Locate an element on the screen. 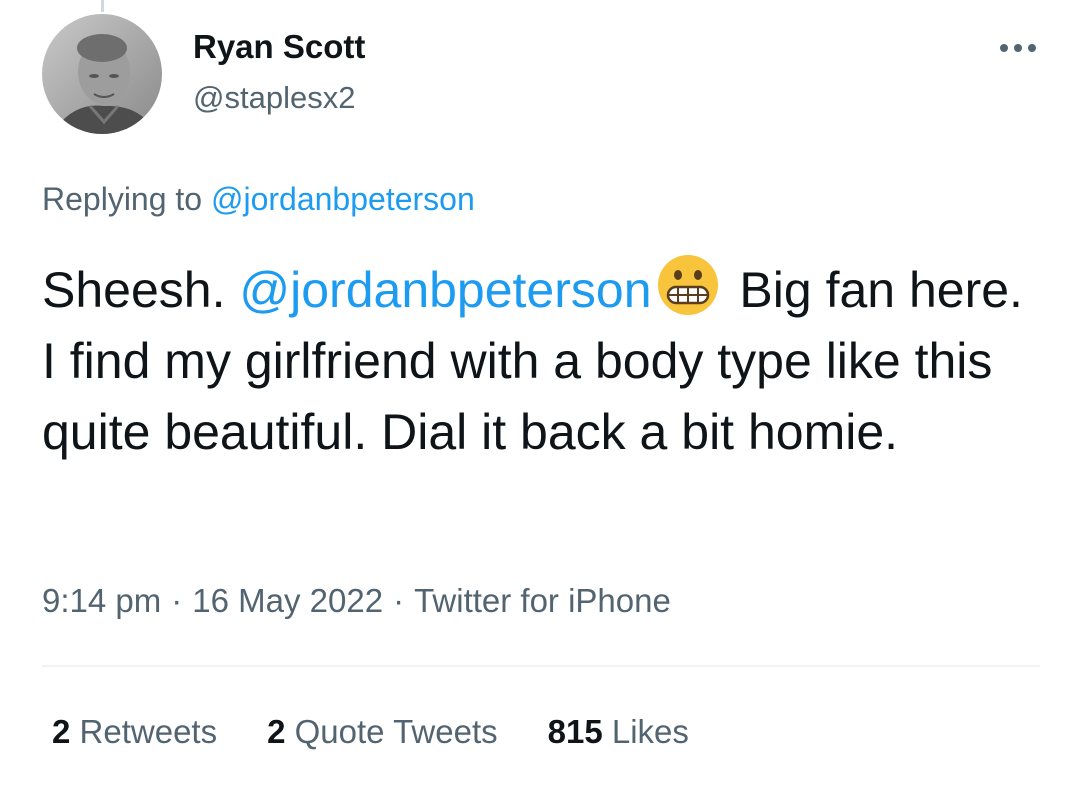 This screenshot has width=1080, height=796. tweet-metadata: 9:14 pm · 16 May 2022 · Twitter for iPhone is located at coordinates (356, 601).